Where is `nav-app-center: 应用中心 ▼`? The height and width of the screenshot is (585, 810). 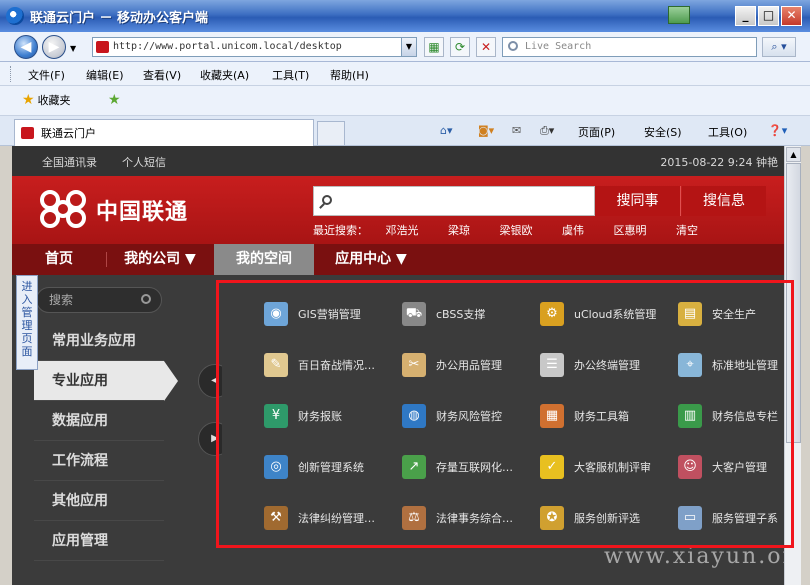
nav-app-center: 应用中心 ▼ is located at coordinates (371, 259).